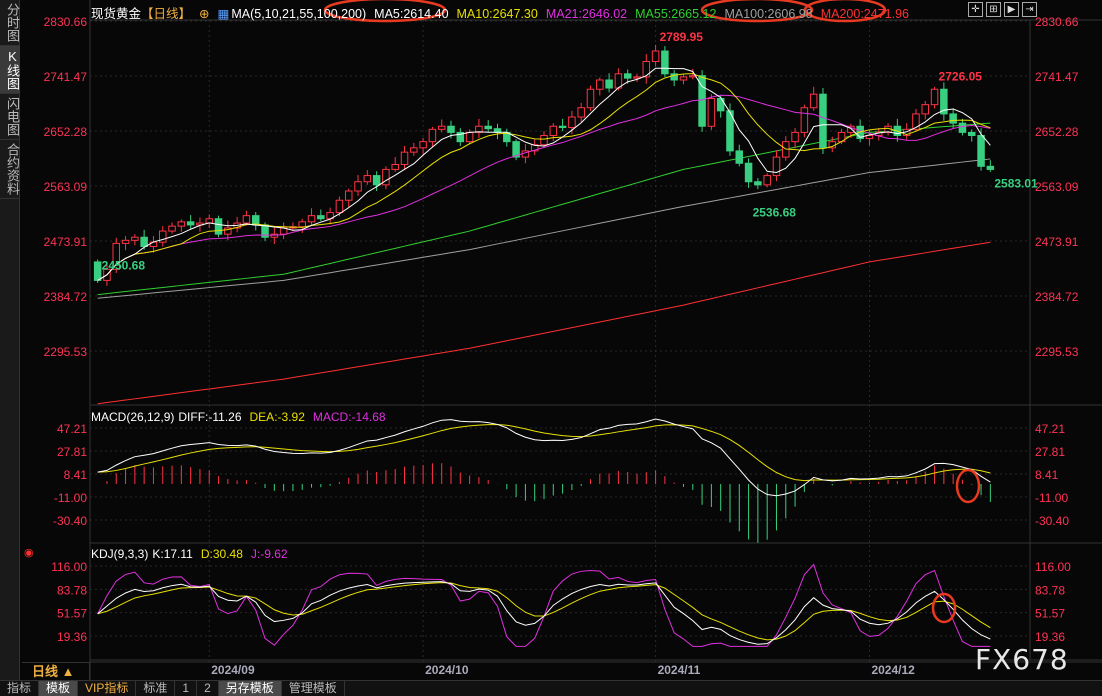 This screenshot has width=1102, height=696. Describe the element at coordinates (76, 475) in the screenshot. I see `macd-tick-left: 8.41` at that location.